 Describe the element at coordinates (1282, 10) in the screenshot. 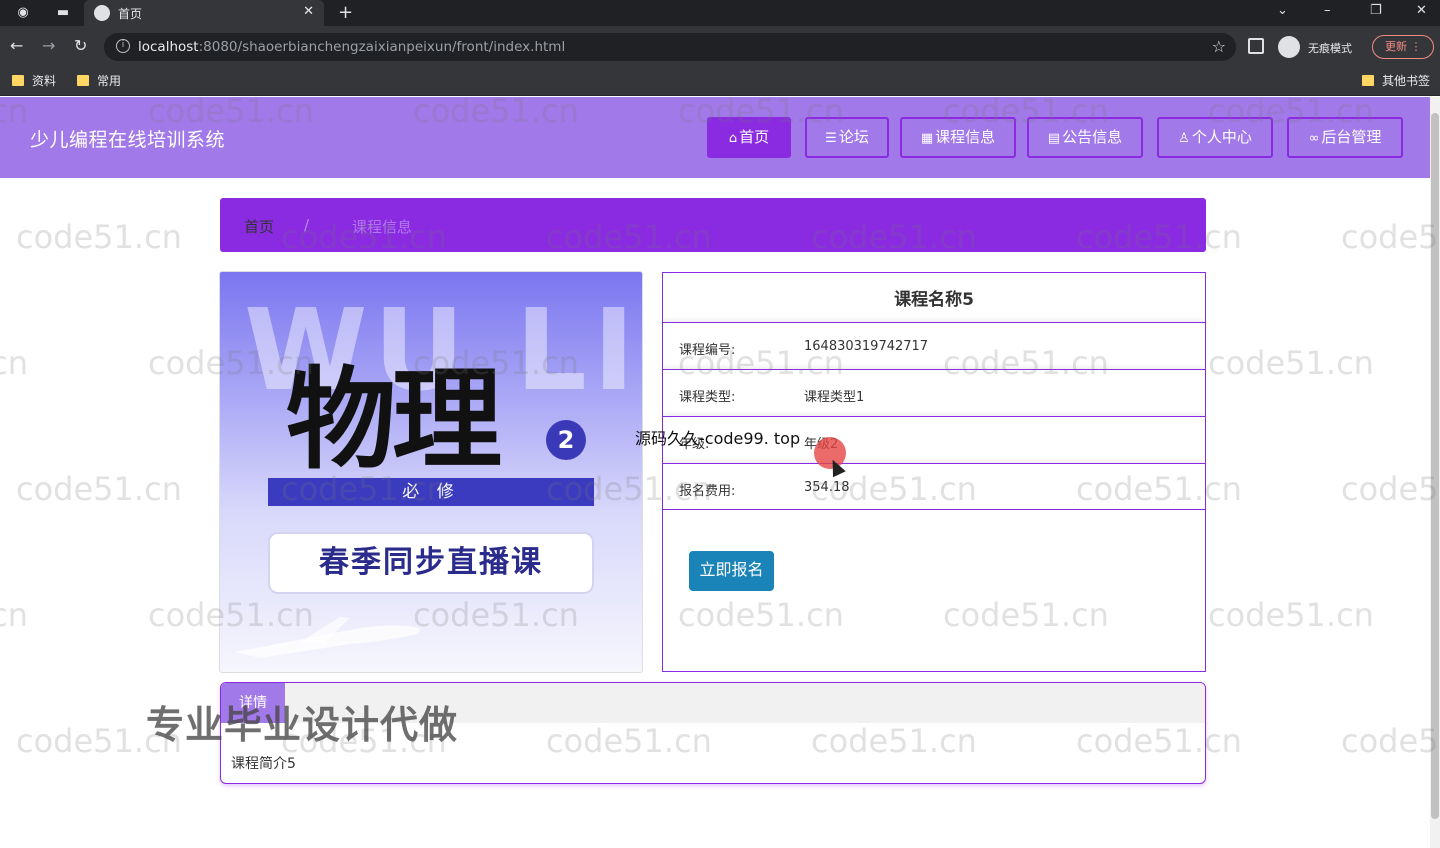

I see `tab-search-icon: ⌄` at that location.